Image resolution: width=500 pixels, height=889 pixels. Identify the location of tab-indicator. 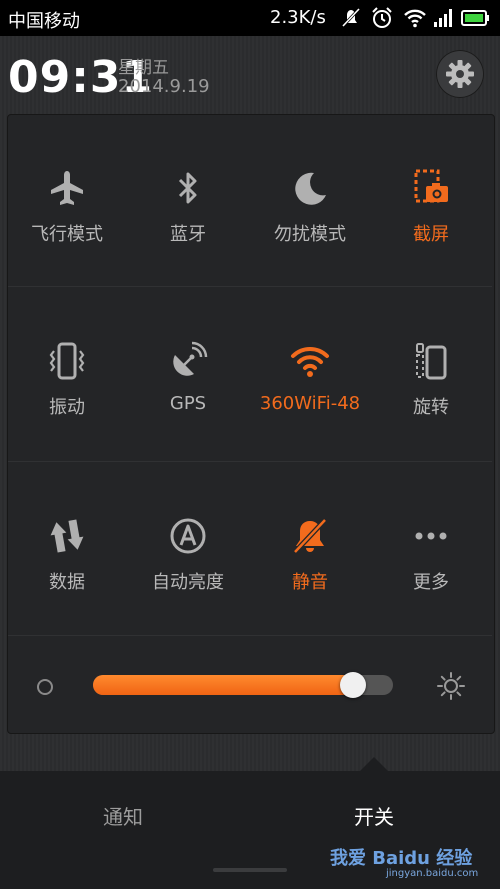
(374, 764).